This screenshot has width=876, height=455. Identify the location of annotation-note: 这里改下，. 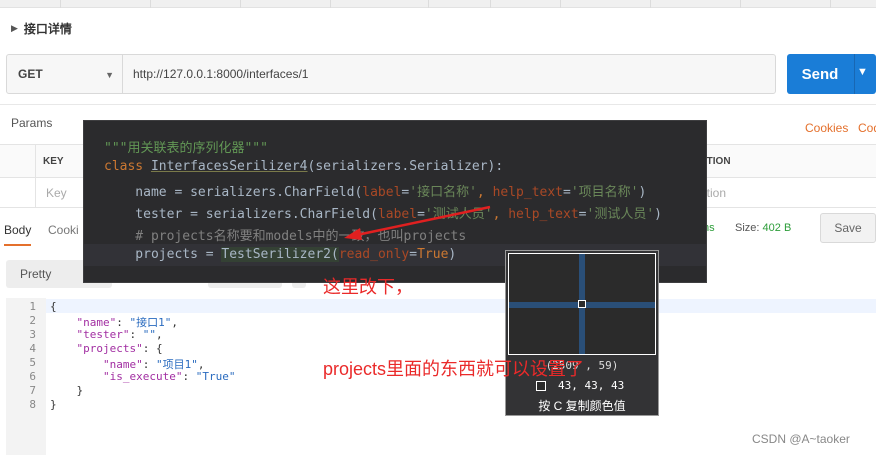
(368, 287).